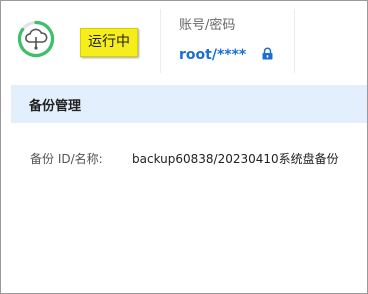 The width and height of the screenshot is (368, 294). What do you see at coordinates (66, 159) in the screenshot?
I see `backup-id-label: 备份 ID/名称:` at bounding box center [66, 159].